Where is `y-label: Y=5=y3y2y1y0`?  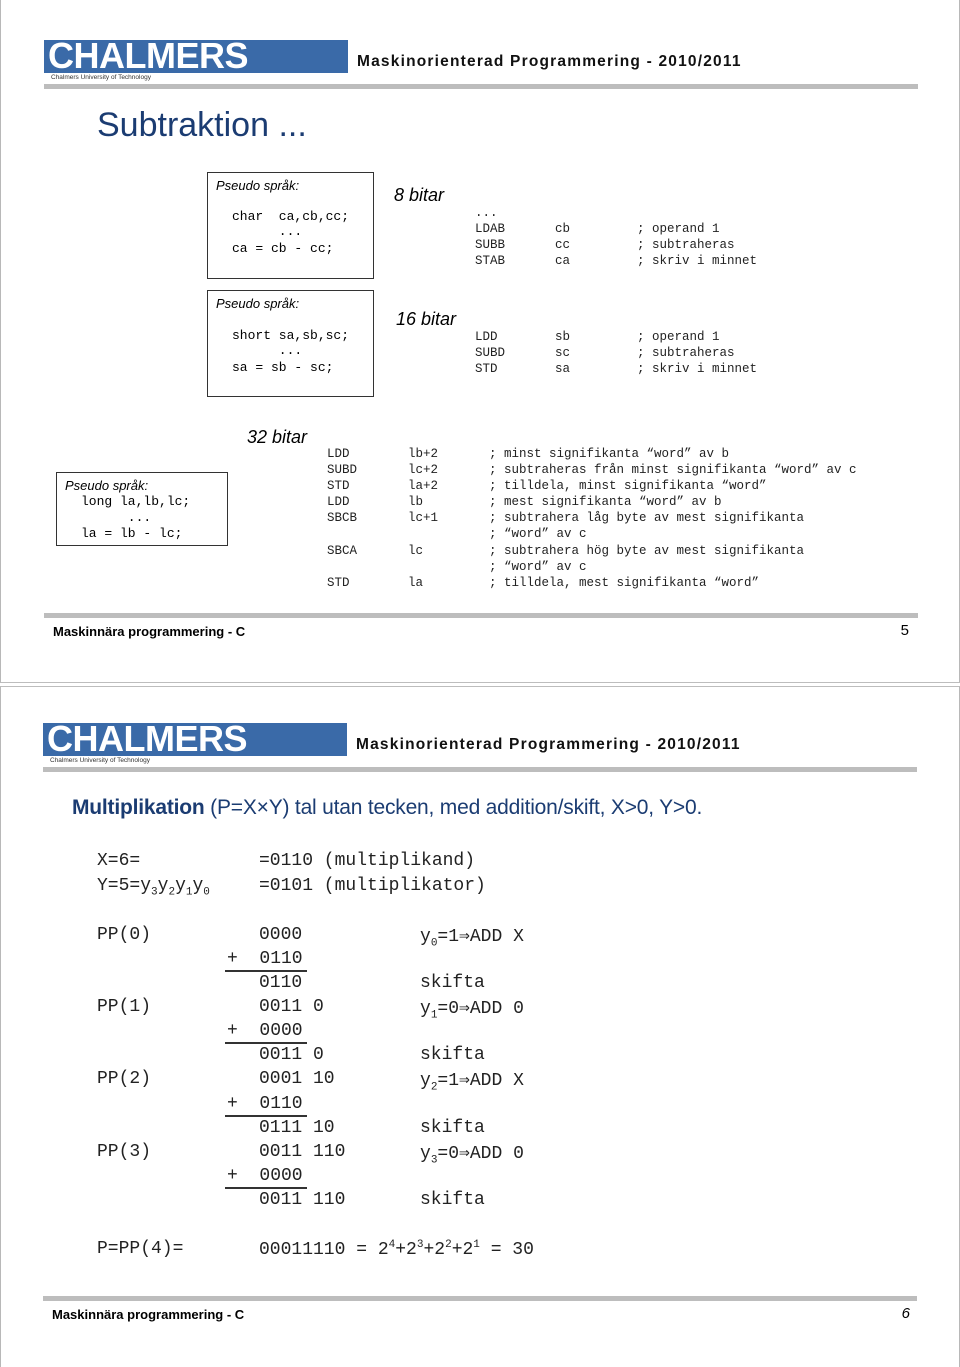 y-label: Y=5=y3y2y1y0 is located at coordinates (153, 887).